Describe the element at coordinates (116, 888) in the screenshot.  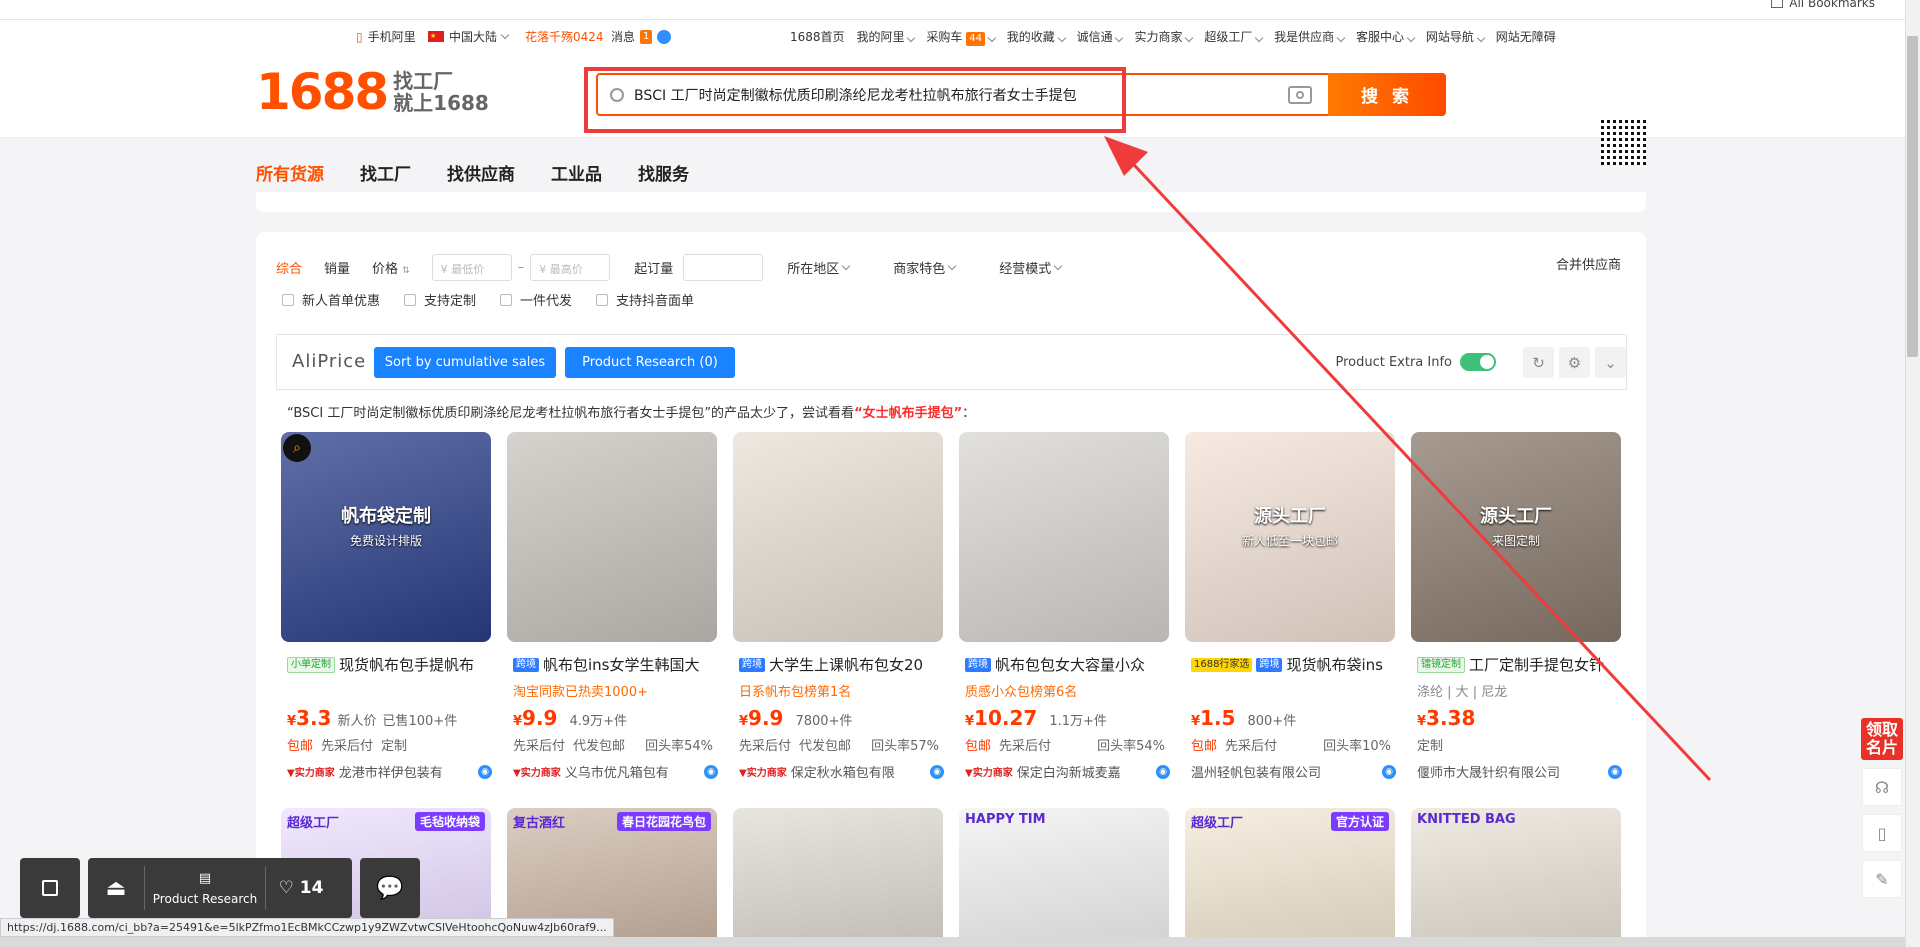
I see `collapse-icon: ⏏` at that location.